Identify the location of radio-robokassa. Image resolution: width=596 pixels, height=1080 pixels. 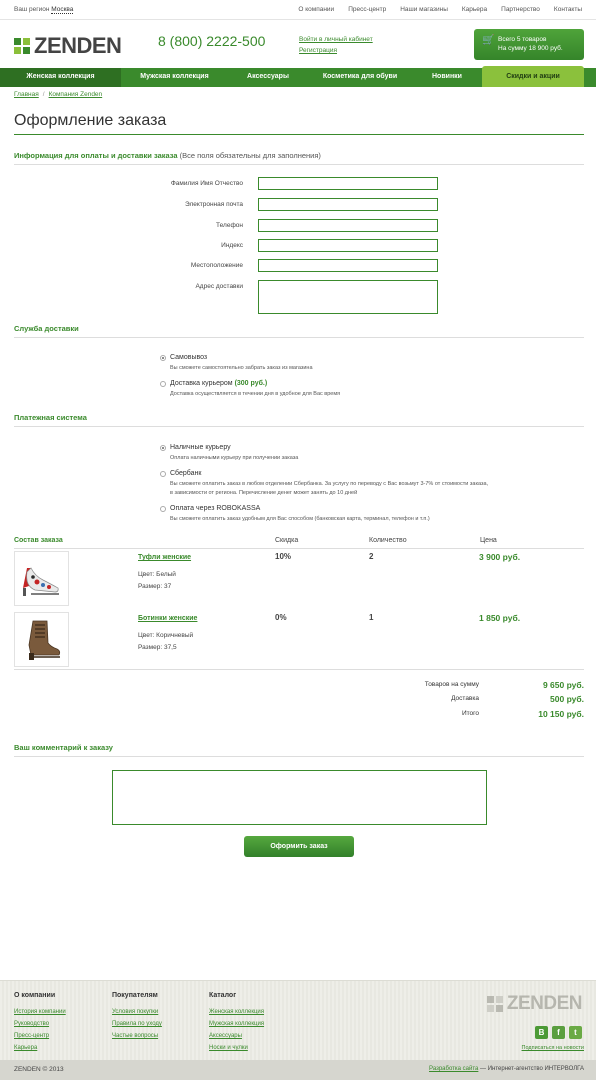
(163, 509).